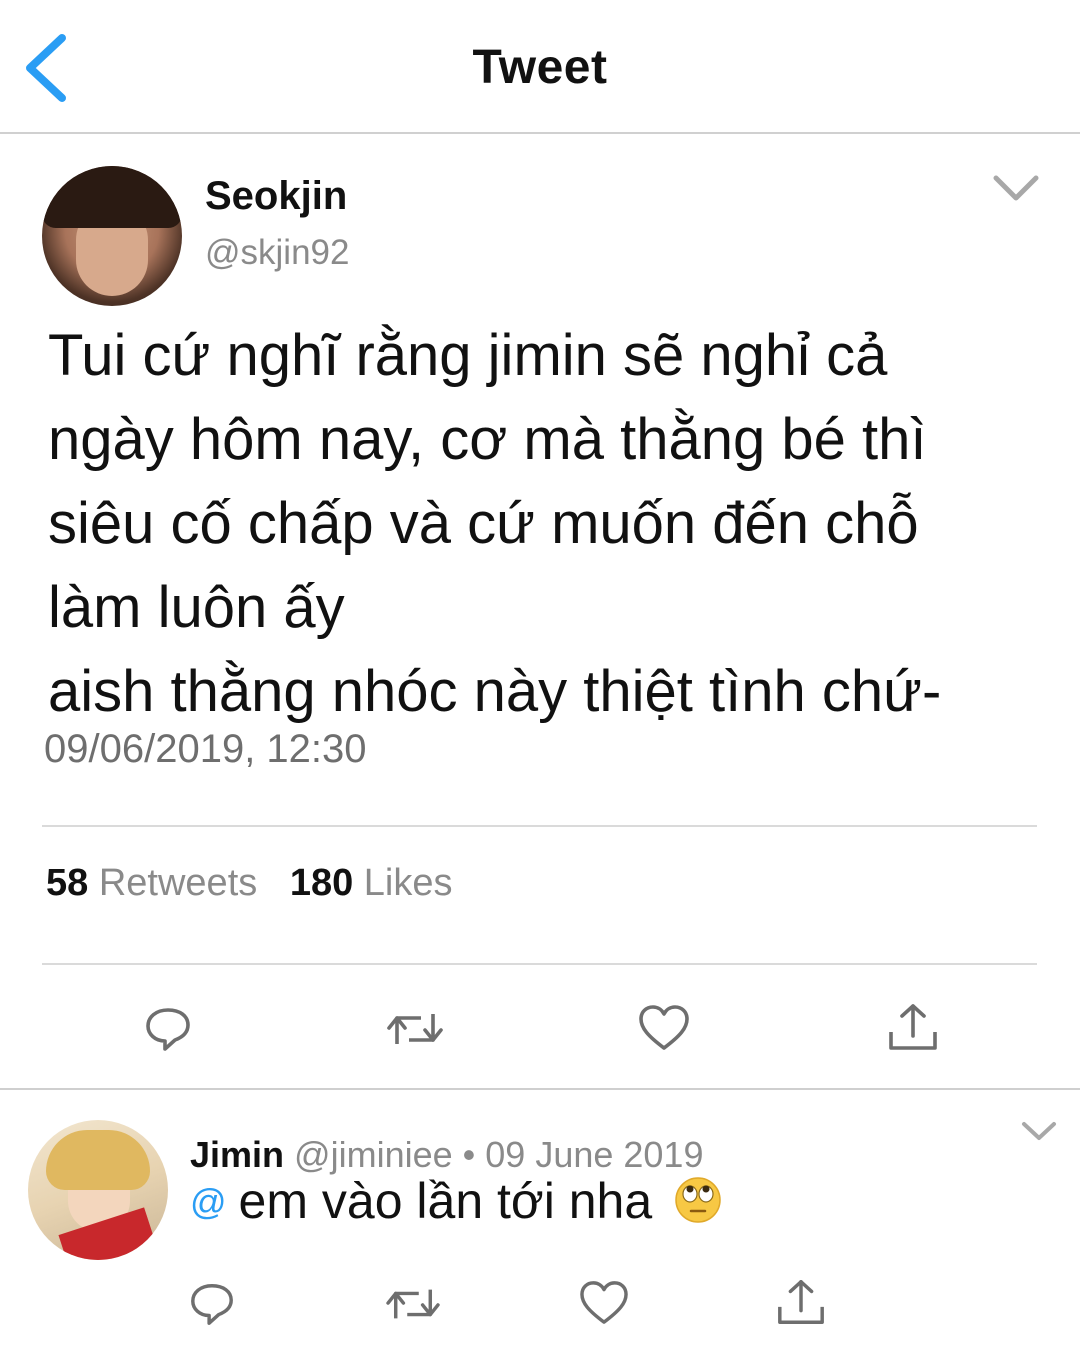 This screenshot has height=1351, width=1080. I want to click on tweet-stats: 58 Retweets 180 Likes, so click(260, 883).